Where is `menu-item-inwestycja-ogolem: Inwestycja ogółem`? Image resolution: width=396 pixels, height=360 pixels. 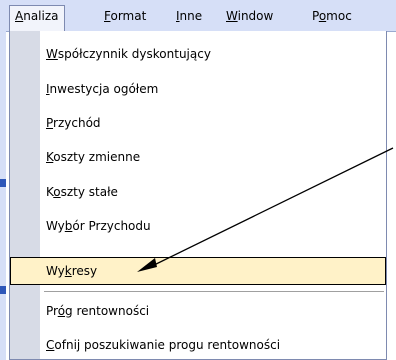 menu-item-inwestycja-ogolem: Inwestycja ogółem is located at coordinates (198, 89).